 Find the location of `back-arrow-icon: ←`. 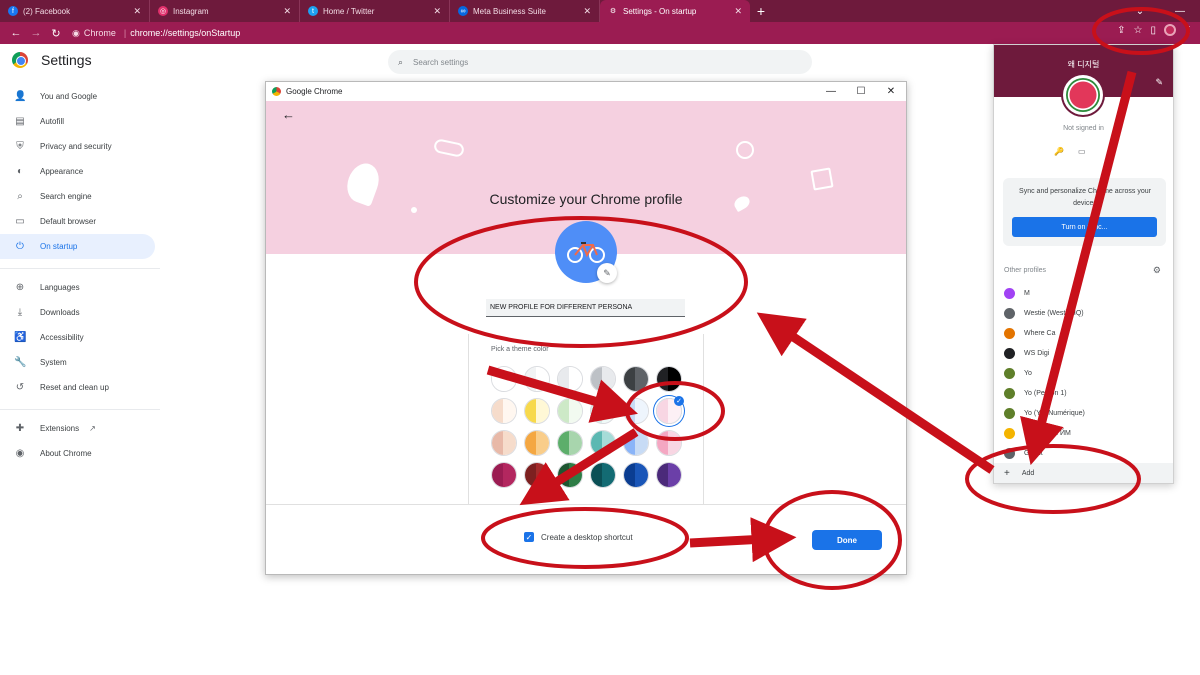

back-arrow-icon: ← is located at coordinates (288, 114).